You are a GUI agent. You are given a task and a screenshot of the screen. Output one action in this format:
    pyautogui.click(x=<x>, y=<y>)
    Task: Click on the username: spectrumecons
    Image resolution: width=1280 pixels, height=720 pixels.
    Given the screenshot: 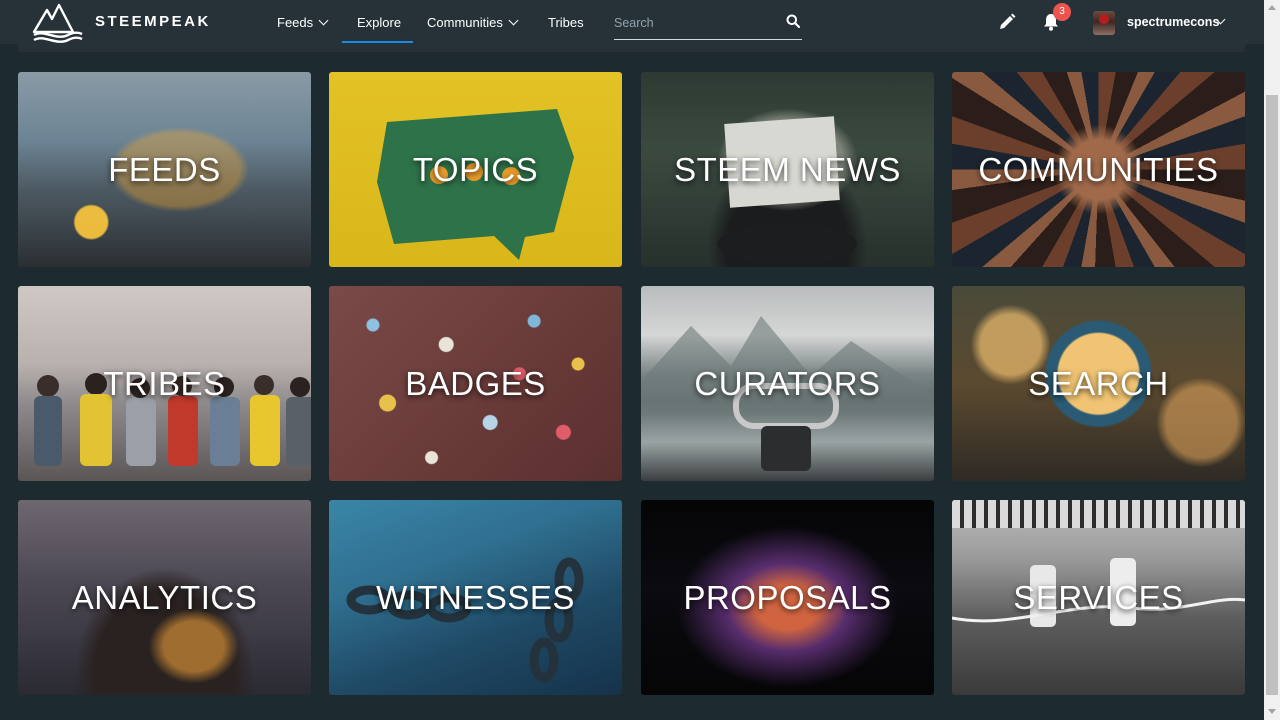 What is the action you would take?
    pyautogui.click(x=1173, y=22)
    